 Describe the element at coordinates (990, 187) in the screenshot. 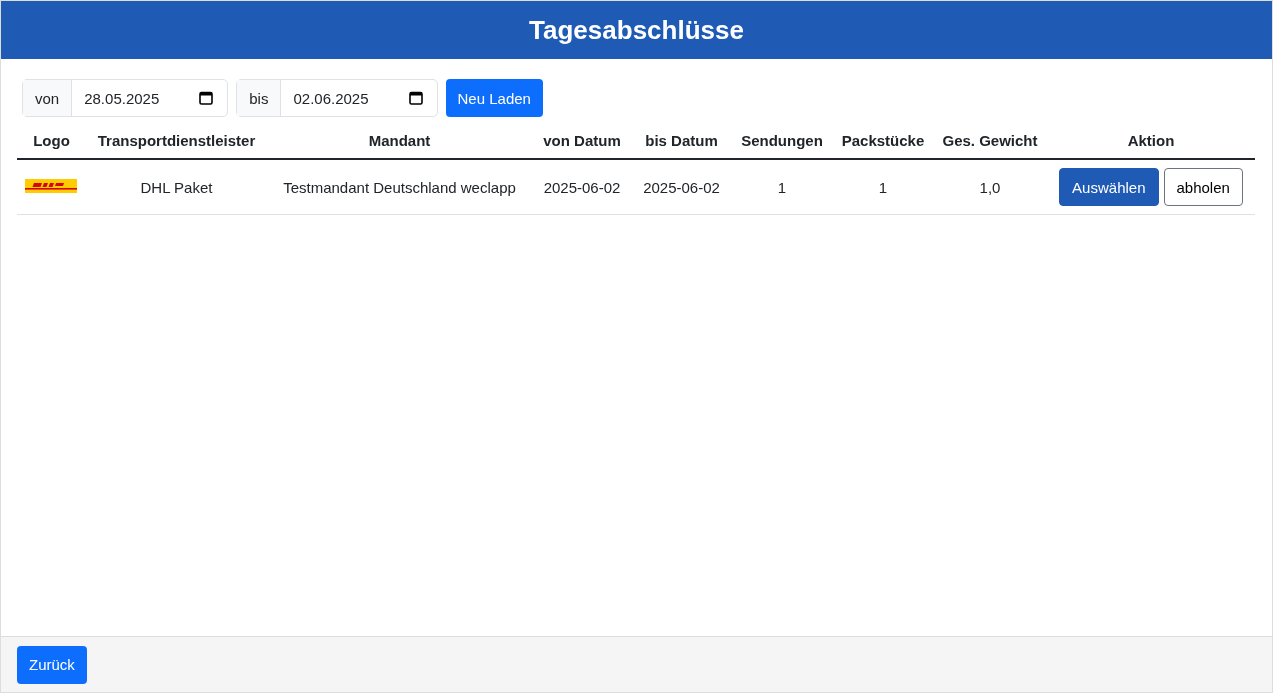

I see `table-cell: 1,0` at that location.